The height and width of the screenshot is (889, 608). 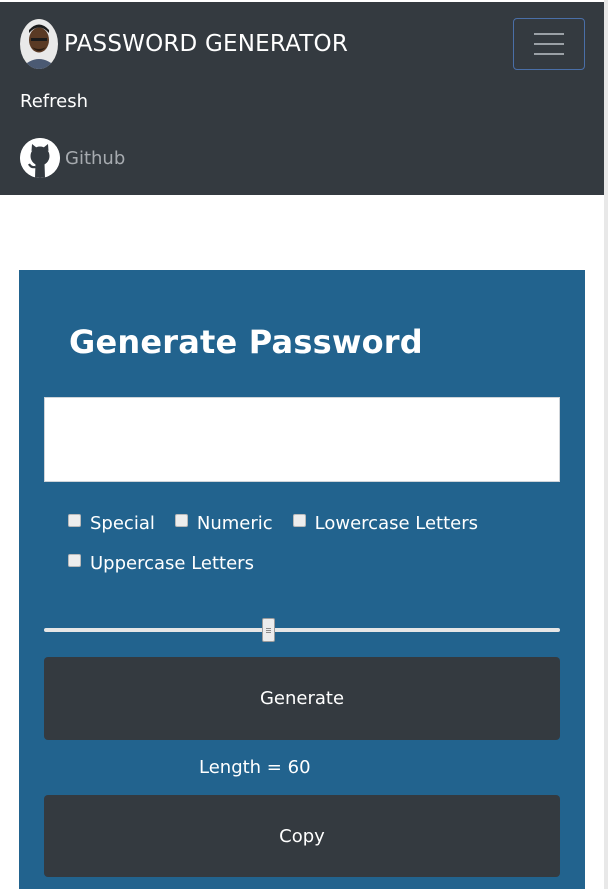 What do you see at coordinates (95, 158) in the screenshot?
I see `github-label: Github` at bounding box center [95, 158].